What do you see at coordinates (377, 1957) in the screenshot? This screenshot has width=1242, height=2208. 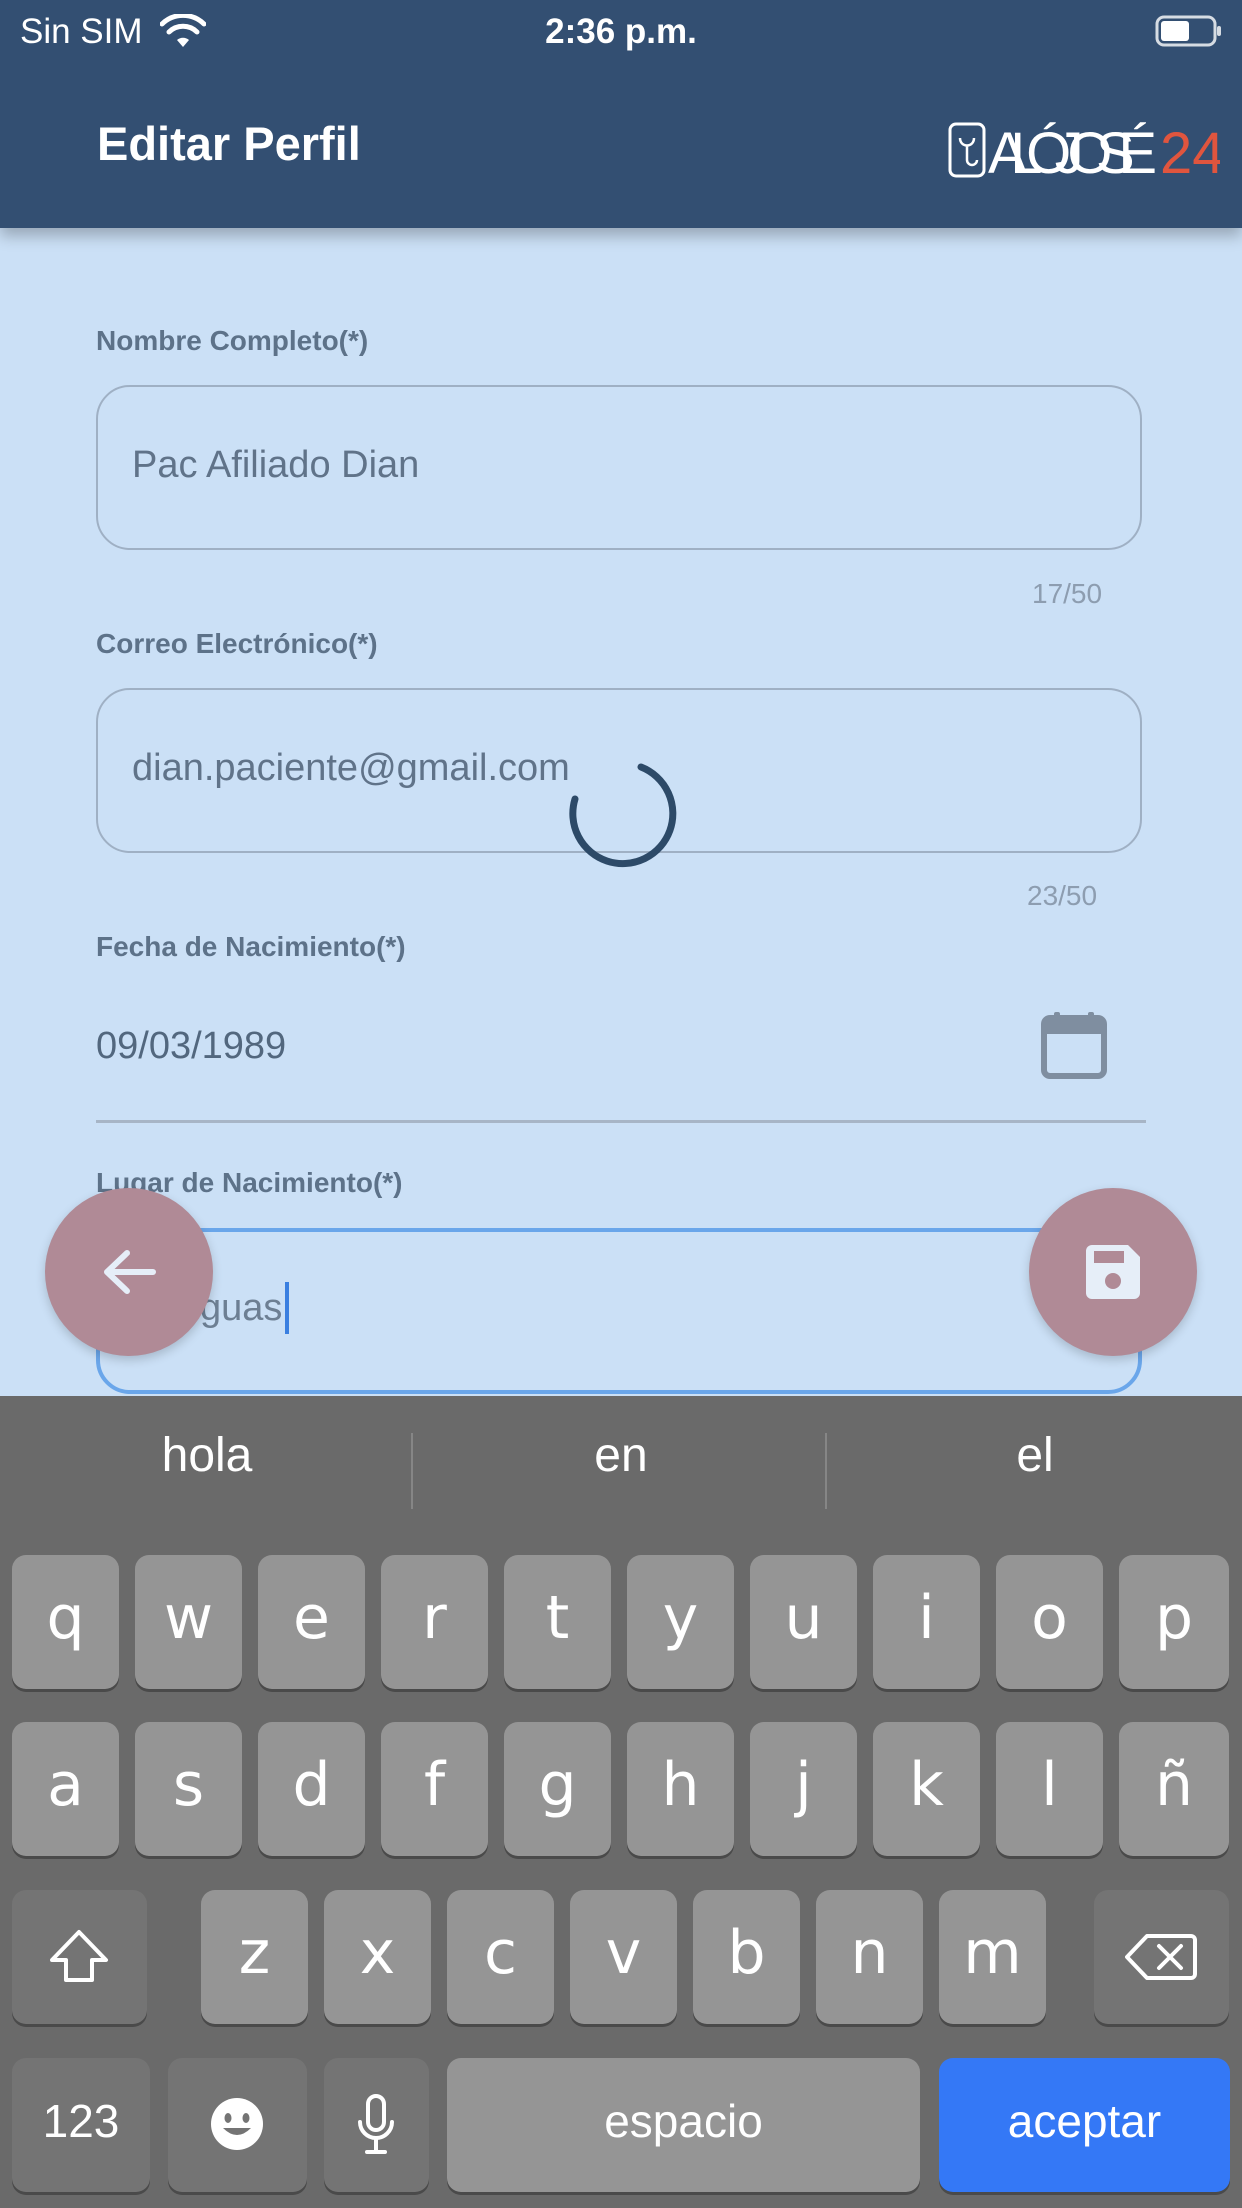 I see `key-x: x` at bounding box center [377, 1957].